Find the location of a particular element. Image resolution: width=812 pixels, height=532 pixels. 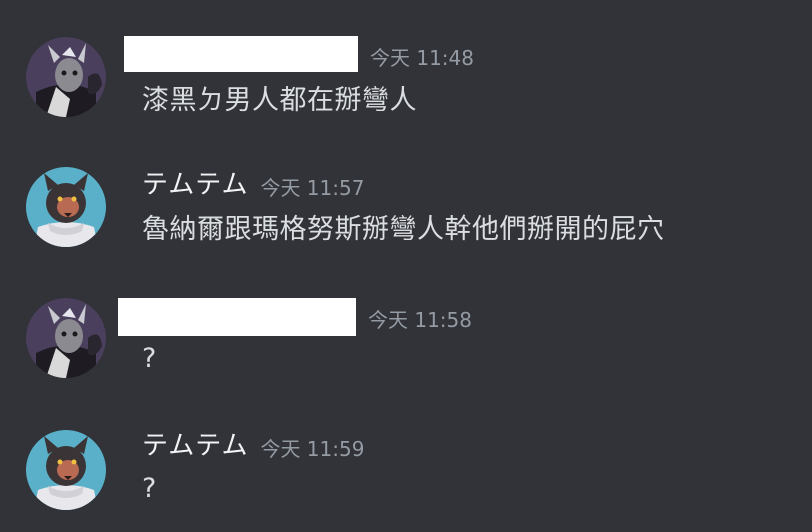

message-text: 魯納爾跟瑪格努斯掰彎人幹他們掰開的屁穴 is located at coordinates (403, 229).